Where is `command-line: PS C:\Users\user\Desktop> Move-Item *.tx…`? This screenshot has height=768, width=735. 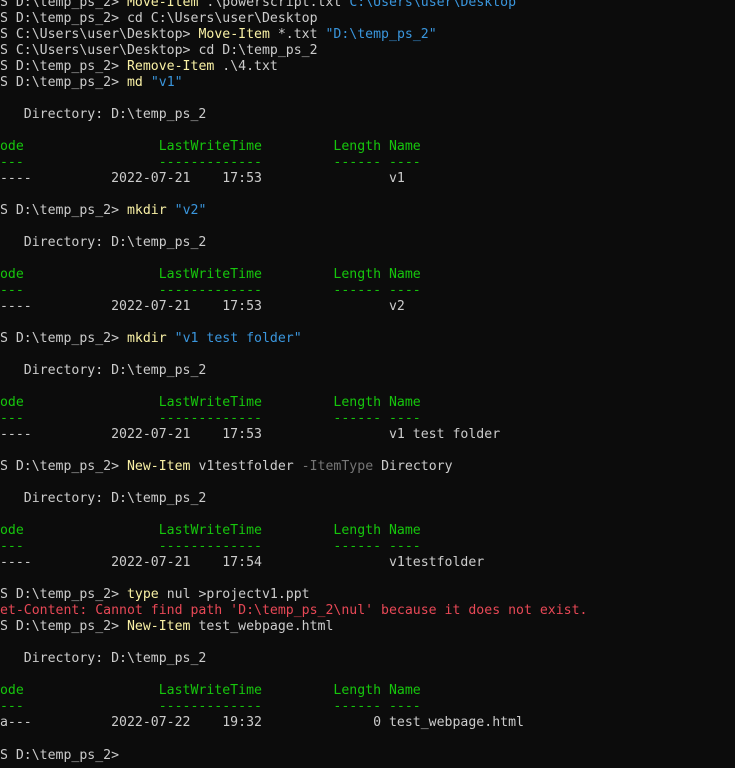
command-line: PS C:\Users\user\Desktop> Move-Item *.tx… is located at coordinates (367, 35).